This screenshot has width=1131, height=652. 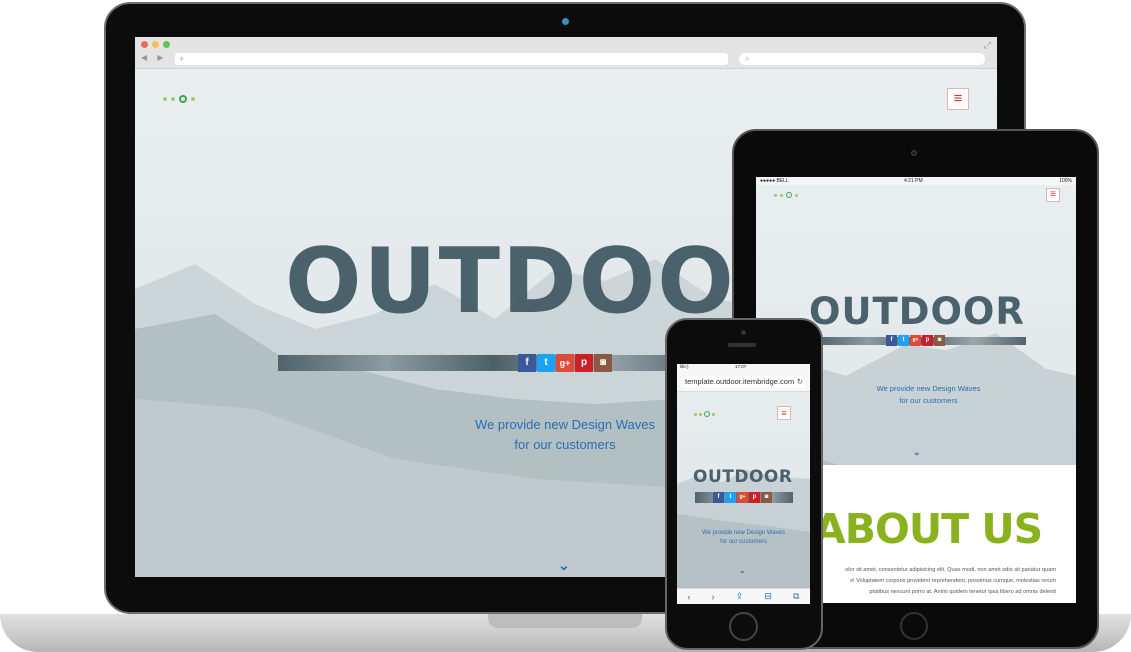 I want to click on address-bar: +, so click(x=451, y=59).